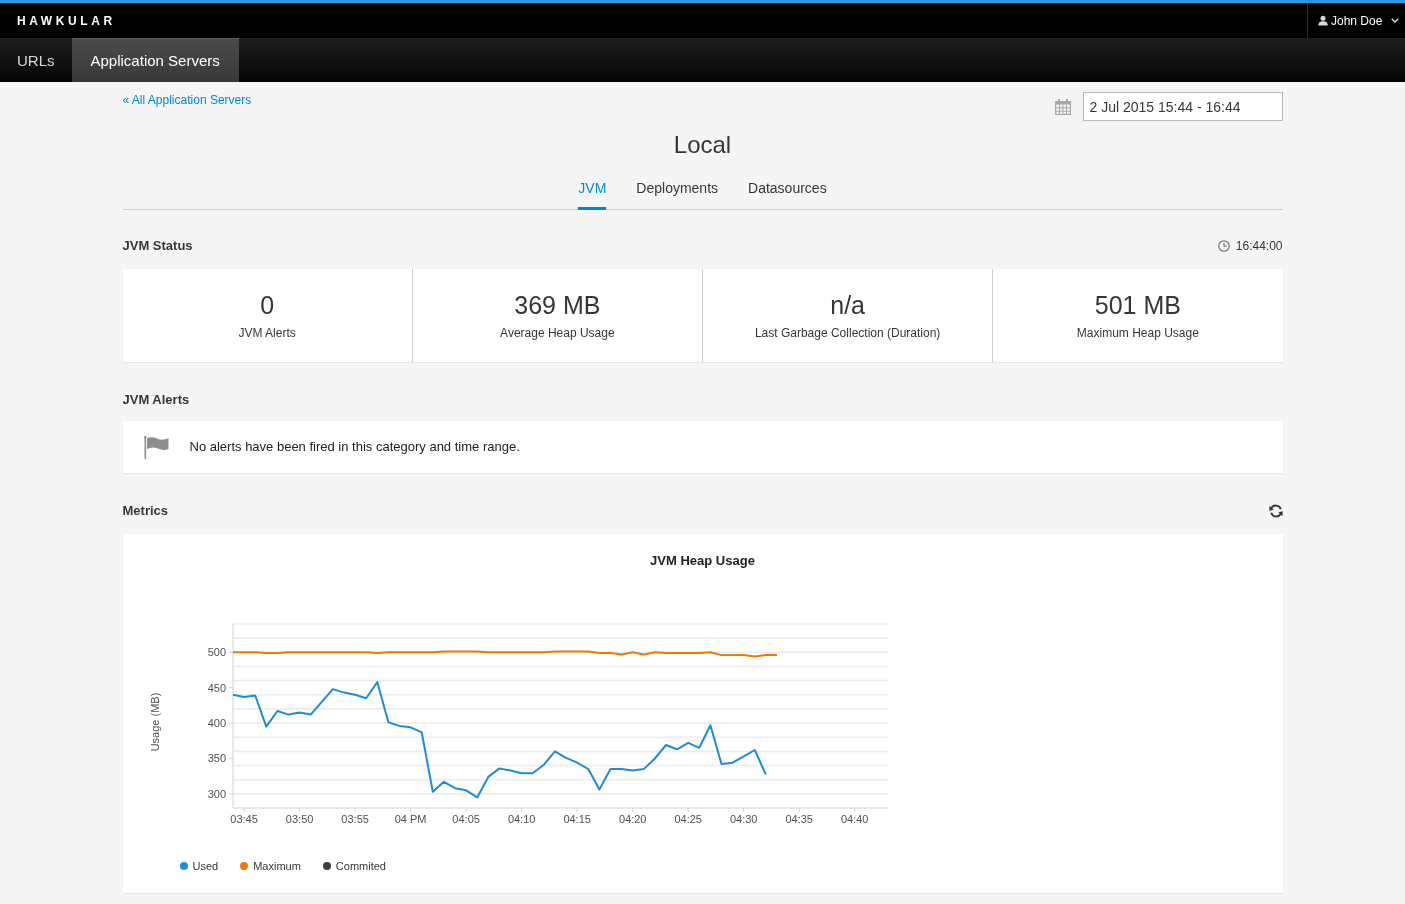 This screenshot has height=904, width=1405. I want to click on axis-tick-label: 300, so click(216, 793).